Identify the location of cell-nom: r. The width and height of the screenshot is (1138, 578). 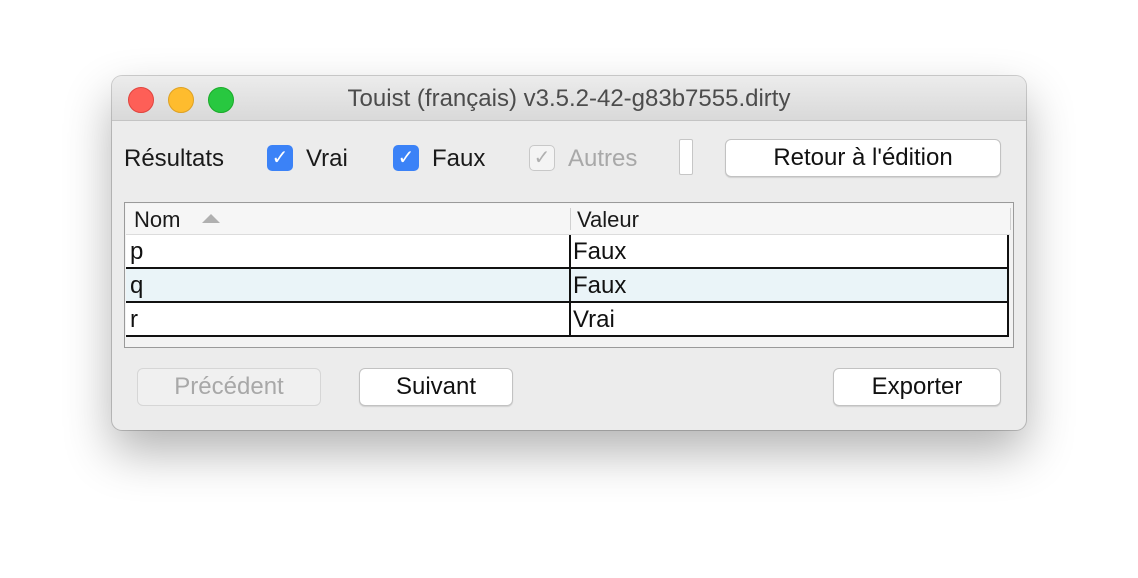
(134, 319).